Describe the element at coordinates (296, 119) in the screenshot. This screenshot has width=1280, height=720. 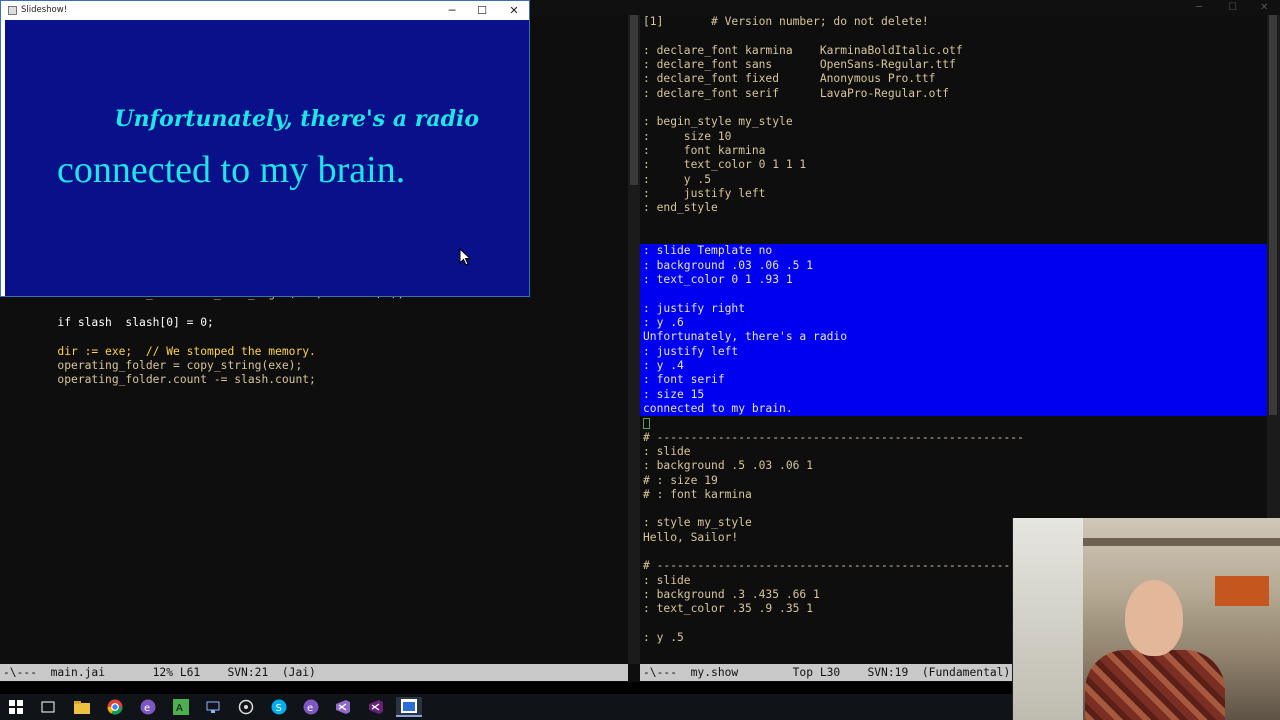
I see `slide-text-line-1: Unfortunately, there's a radio` at that location.